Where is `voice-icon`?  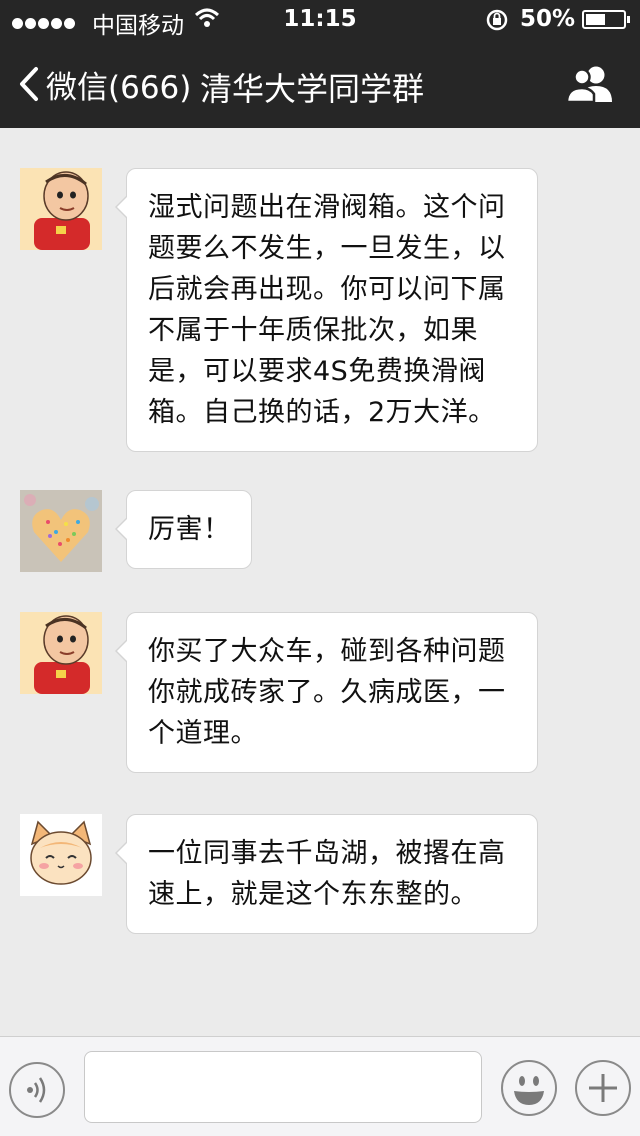 voice-icon is located at coordinates (37, 1090).